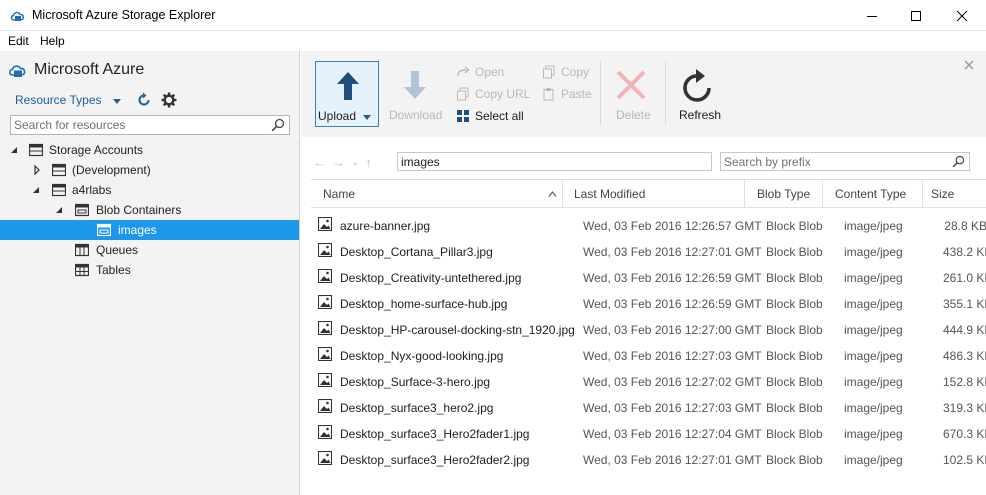 The width and height of the screenshot is (986, 495). Describe the element at coordinates (144, 100) in the screenshot. I see `refresh-icon` at that location.